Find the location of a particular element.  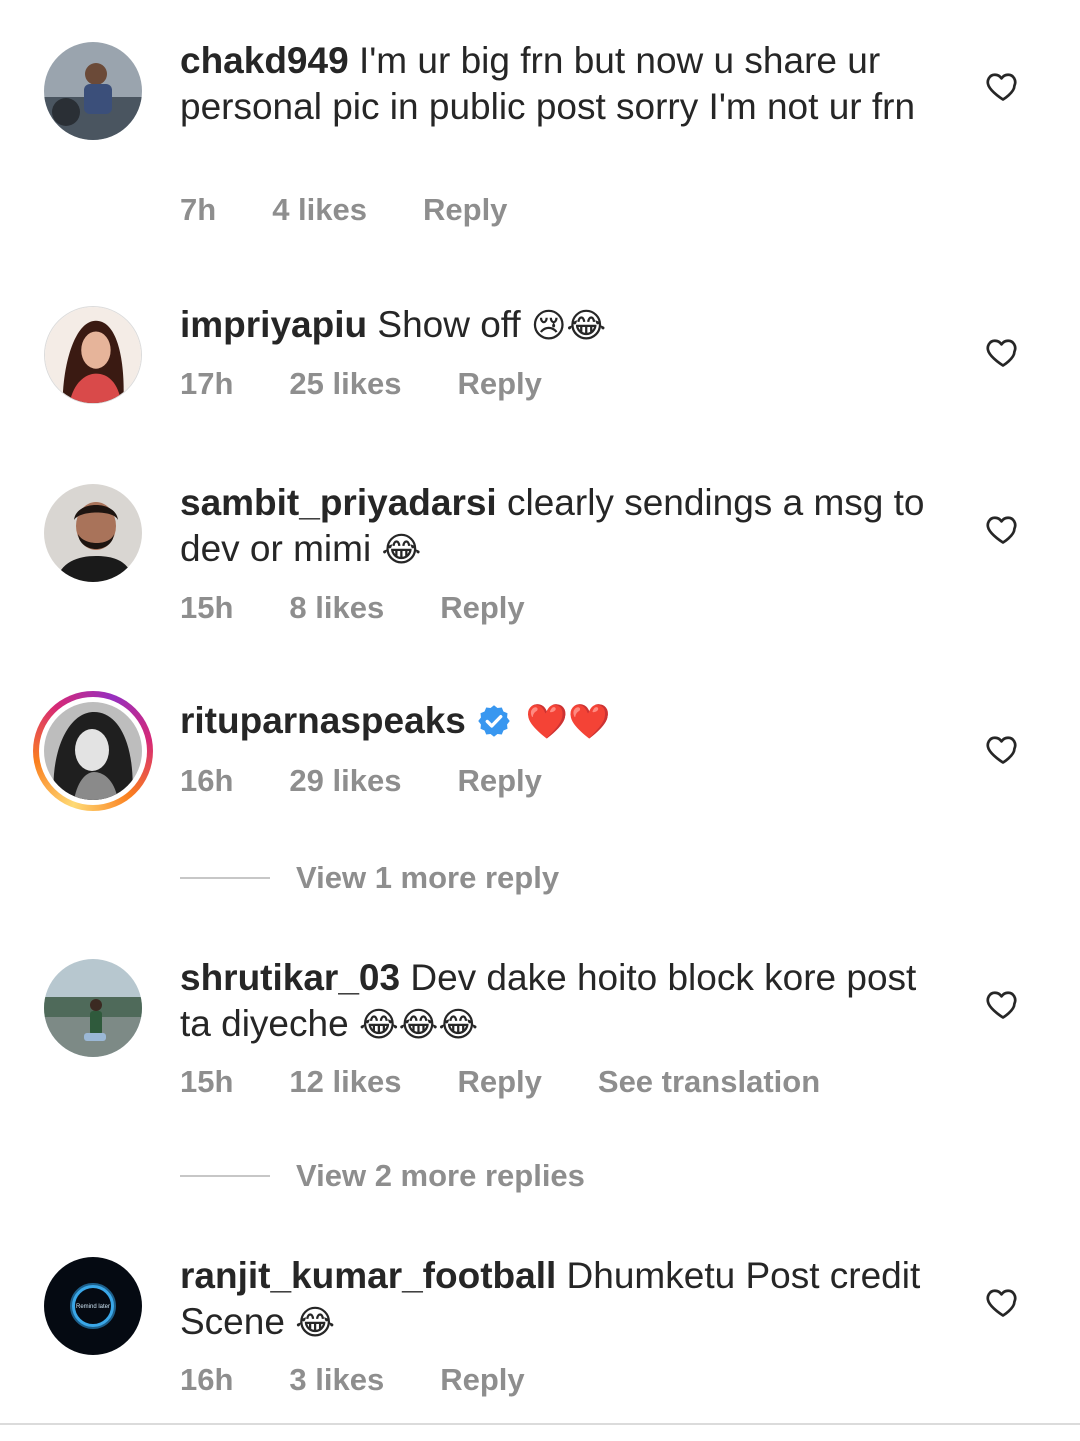

comment-meta: 15h 12 likes Reply See translation is located at coordinates (528, 1082).